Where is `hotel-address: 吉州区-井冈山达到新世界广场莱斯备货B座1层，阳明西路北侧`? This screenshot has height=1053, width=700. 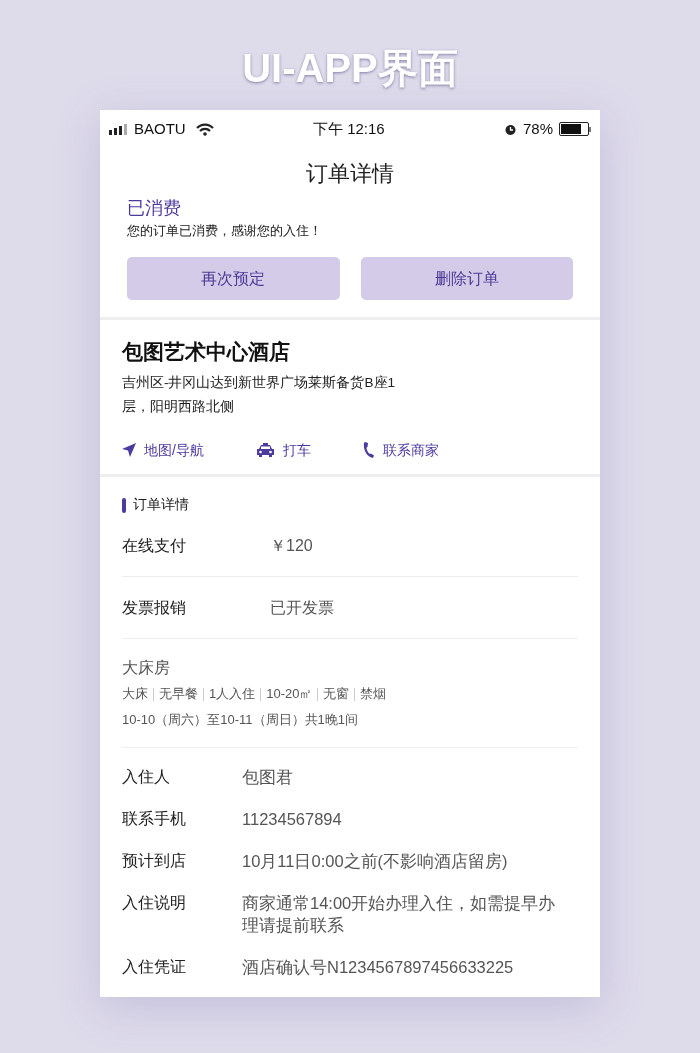 hotel-address: 吉州区-井冈山达到新世界广场莱斯备货B座1层，阳明西路北侧 is located at coordinates (259, 395).